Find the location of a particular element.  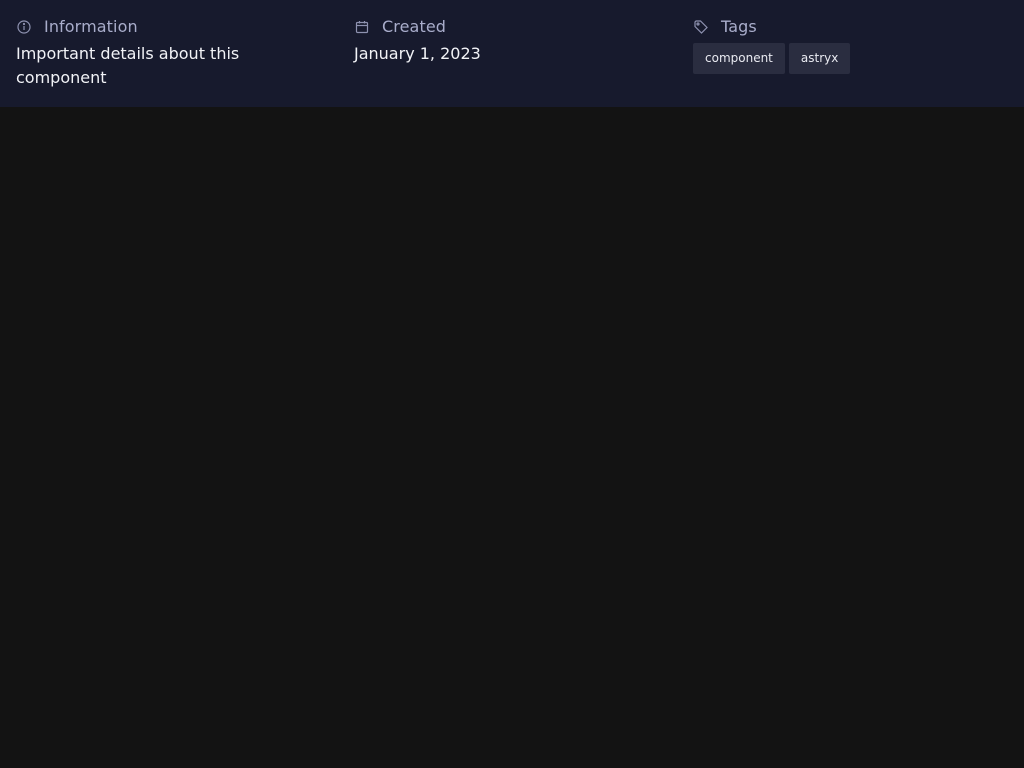

created-title: Created is located at coordinates (414, 26).